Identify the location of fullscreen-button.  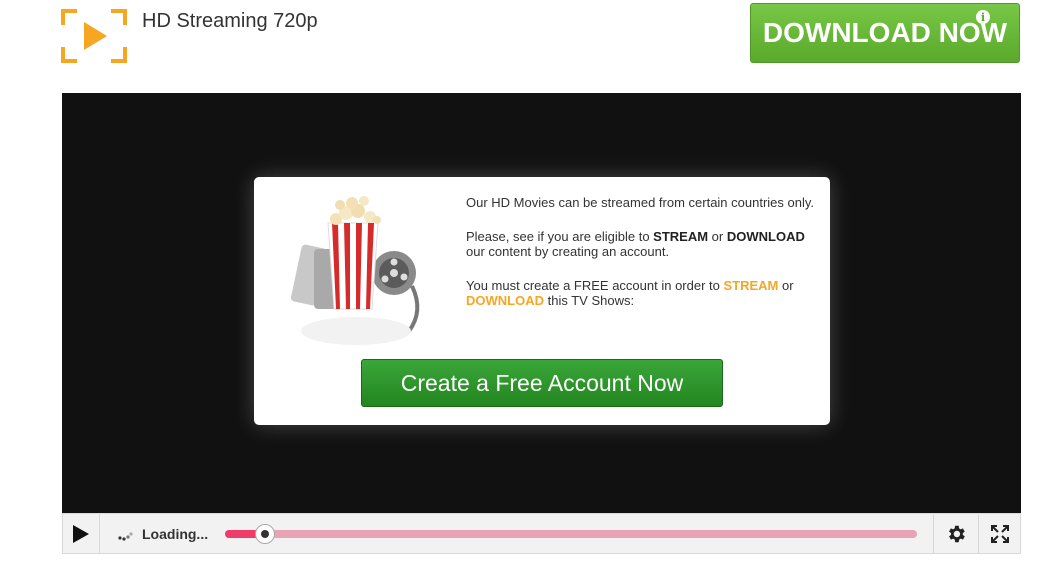
(999, 533).